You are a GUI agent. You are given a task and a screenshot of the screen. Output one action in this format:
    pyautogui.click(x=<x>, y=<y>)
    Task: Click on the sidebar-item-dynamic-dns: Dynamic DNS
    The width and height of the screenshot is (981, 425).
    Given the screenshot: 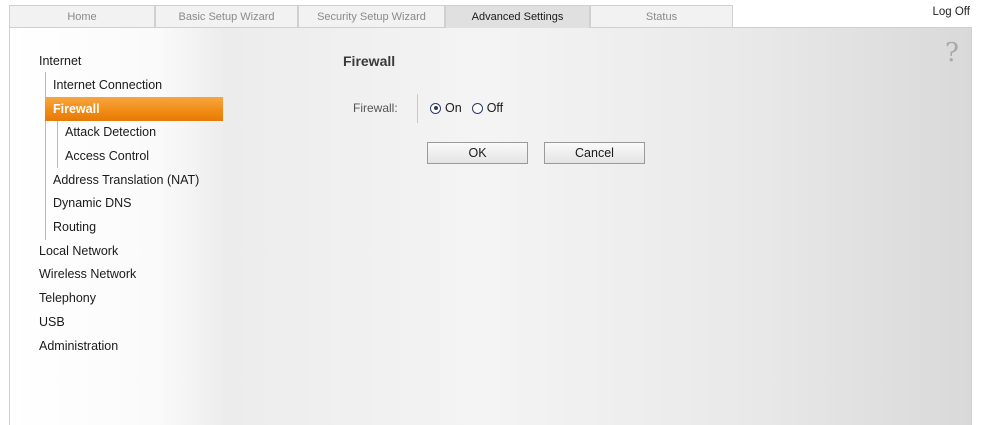 What is the action you would take?
    pyautogui.click(x=92, y=203)
    